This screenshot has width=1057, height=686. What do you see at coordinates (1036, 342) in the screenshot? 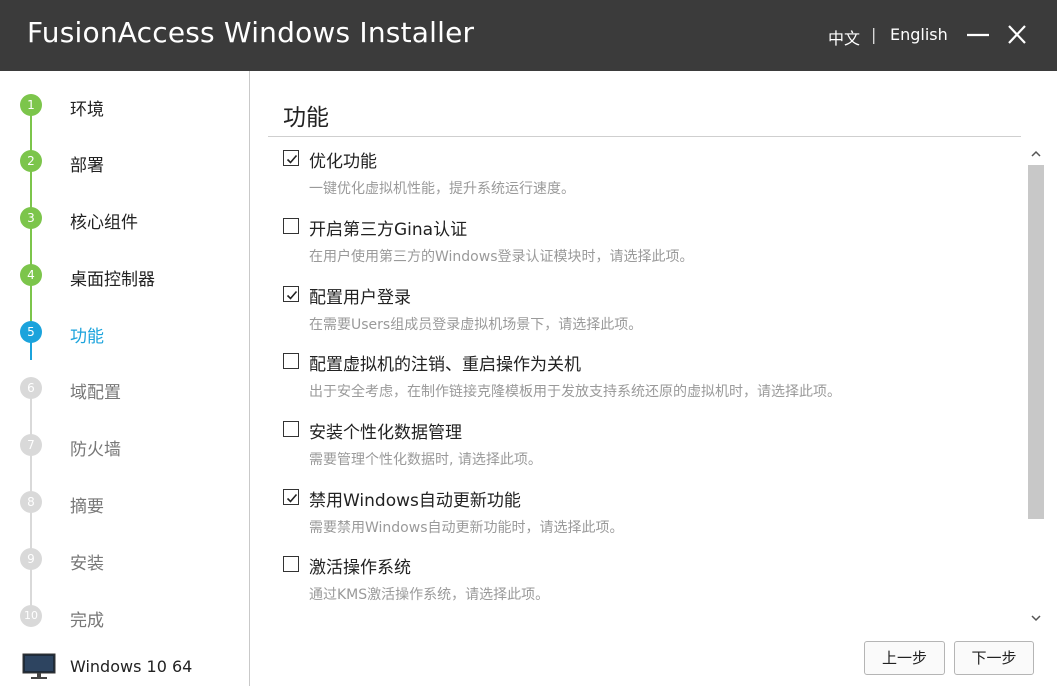
I see `scrollbar-thumb` at bounding box center [1036, 342].